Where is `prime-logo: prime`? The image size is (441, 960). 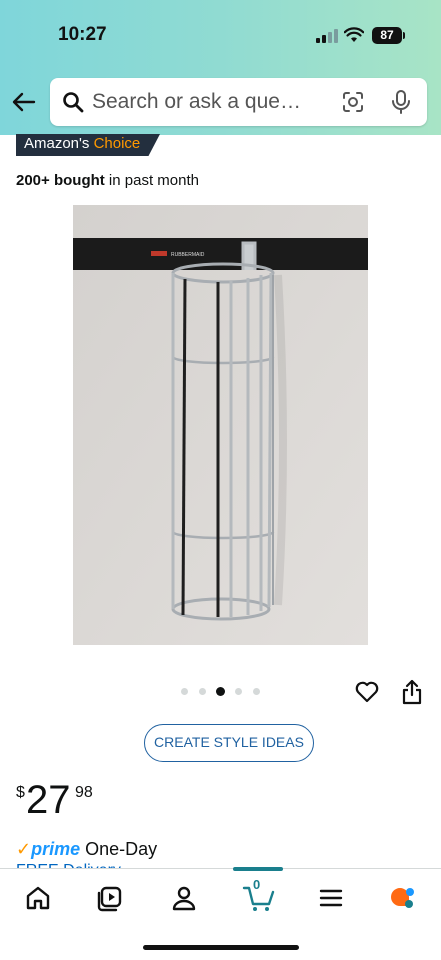 prime-logo: prime is located at coordinates (56, 849).